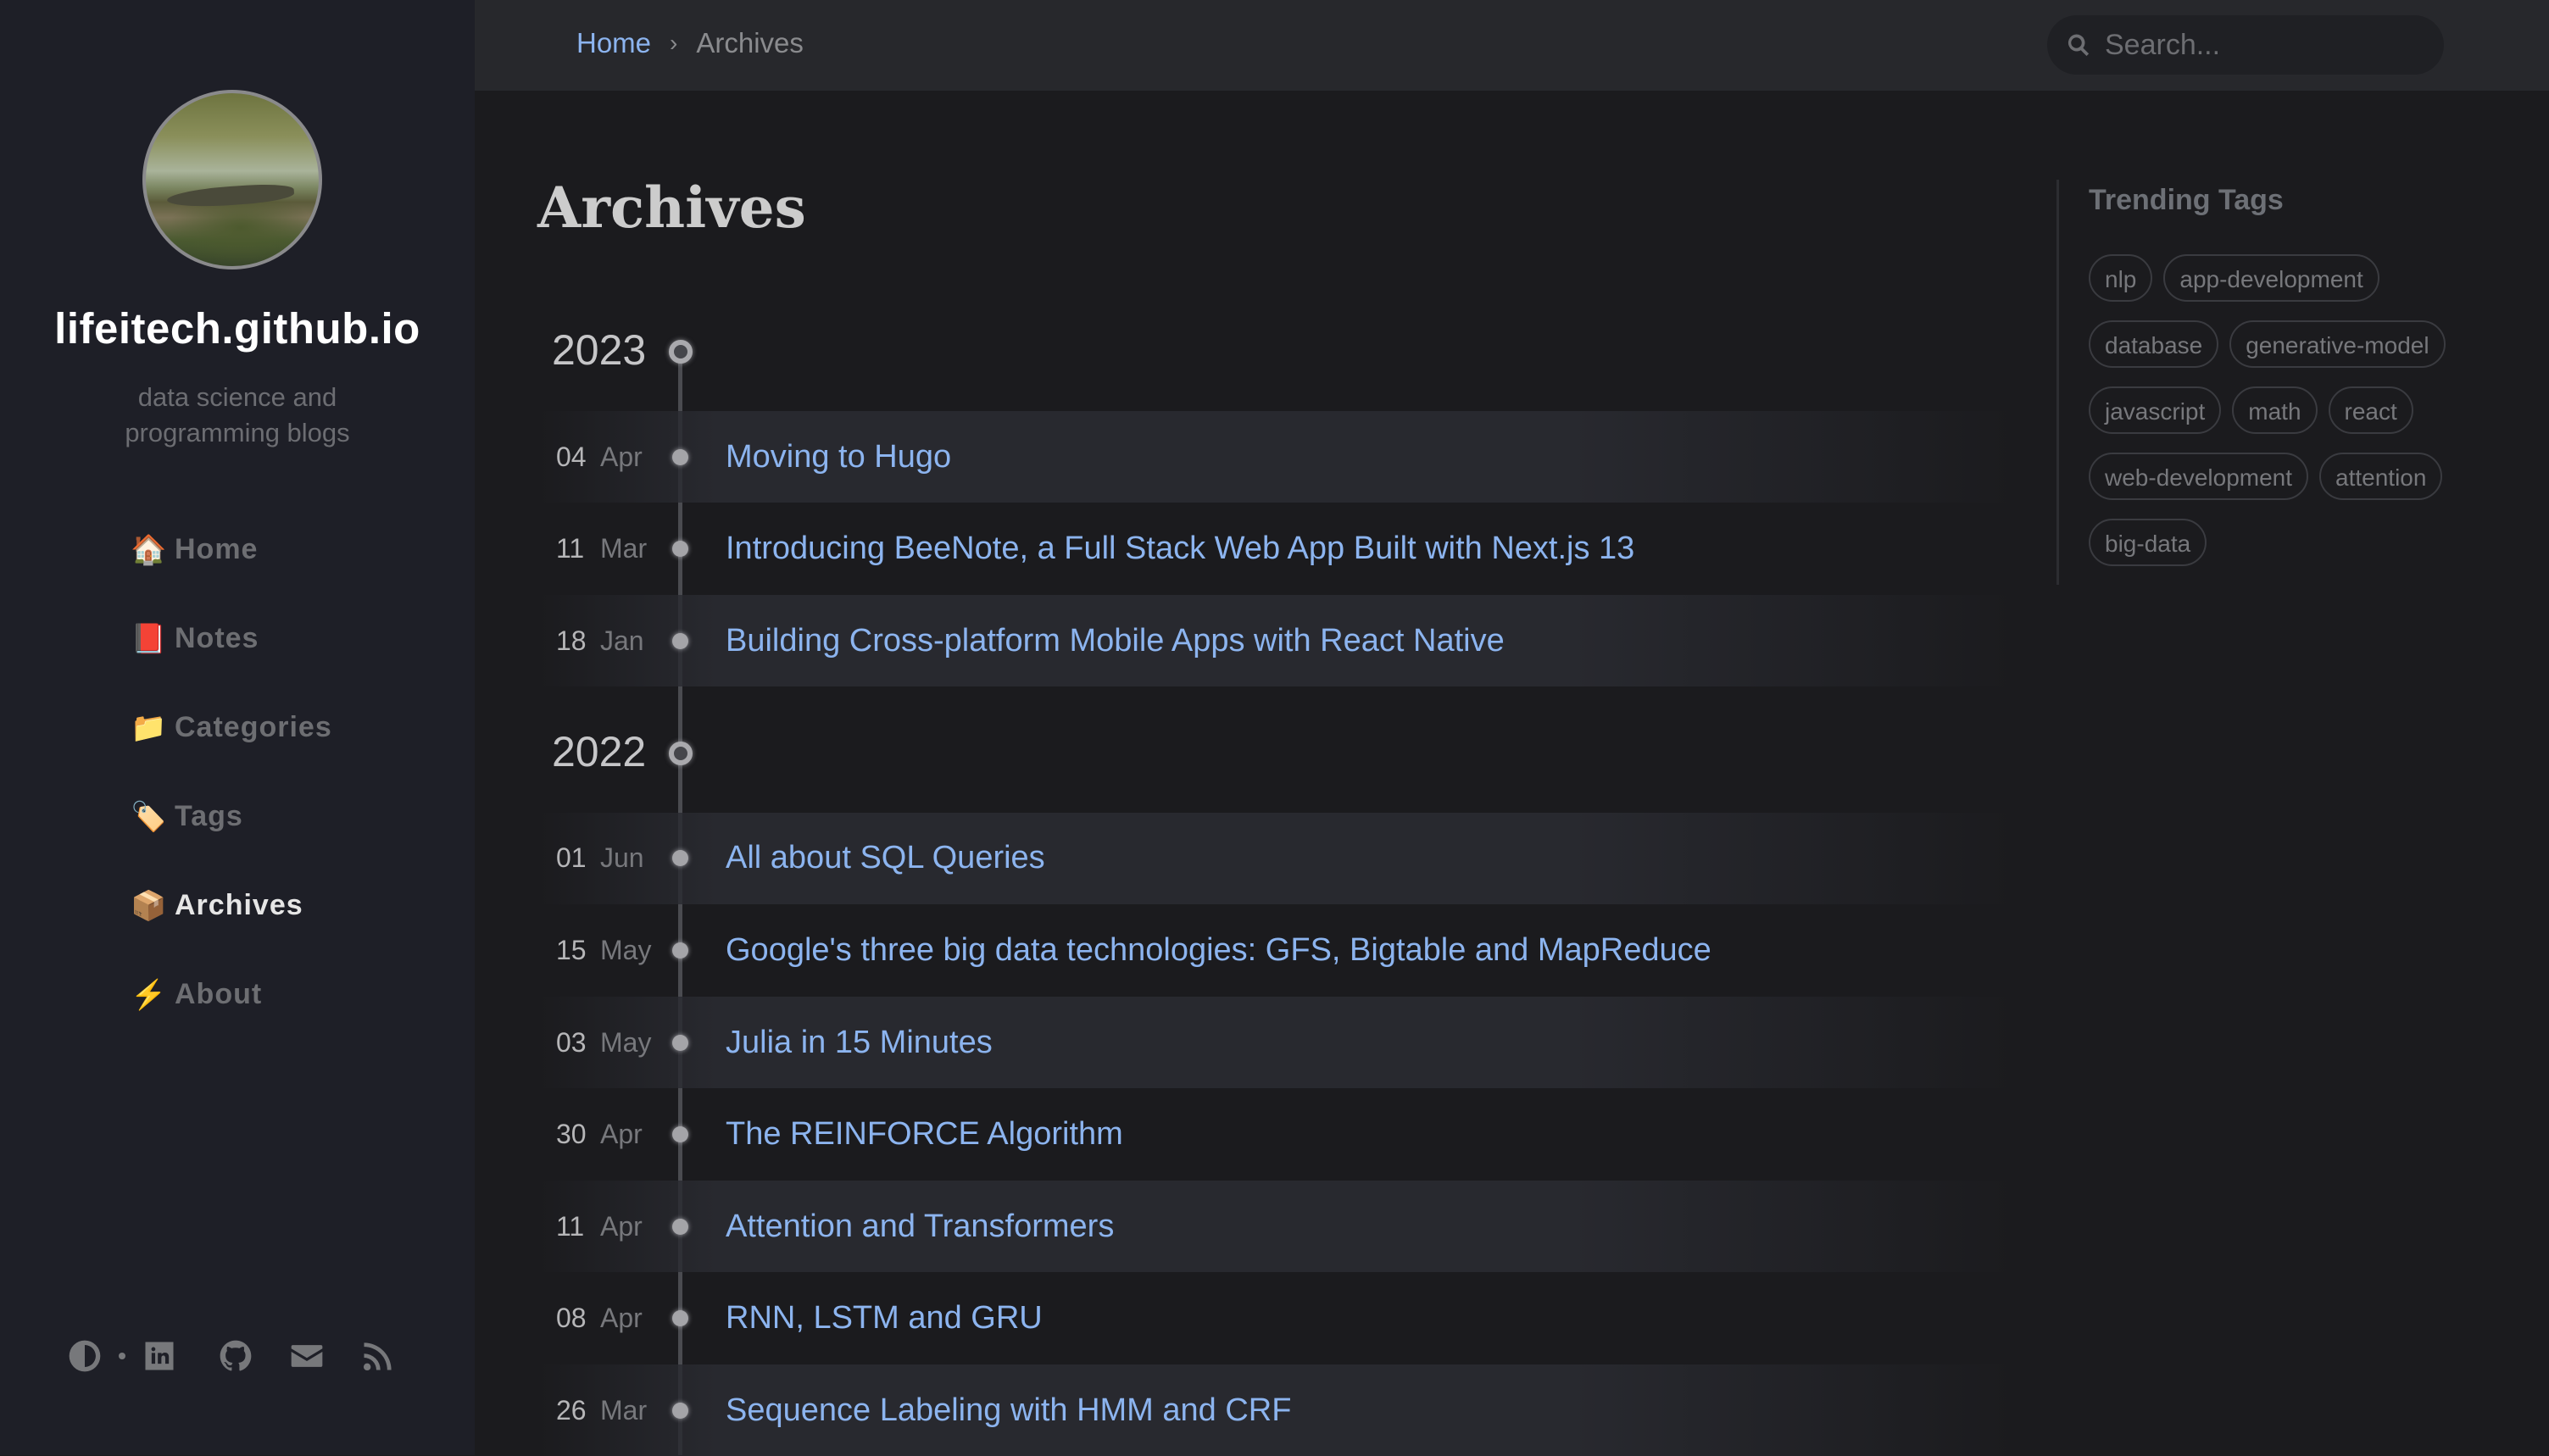 The image size is (2549, 1456). Describe the element at coordinates (237, 416) in the screenshot. I see `site-subtitle: data science and programming blogs` at that location.